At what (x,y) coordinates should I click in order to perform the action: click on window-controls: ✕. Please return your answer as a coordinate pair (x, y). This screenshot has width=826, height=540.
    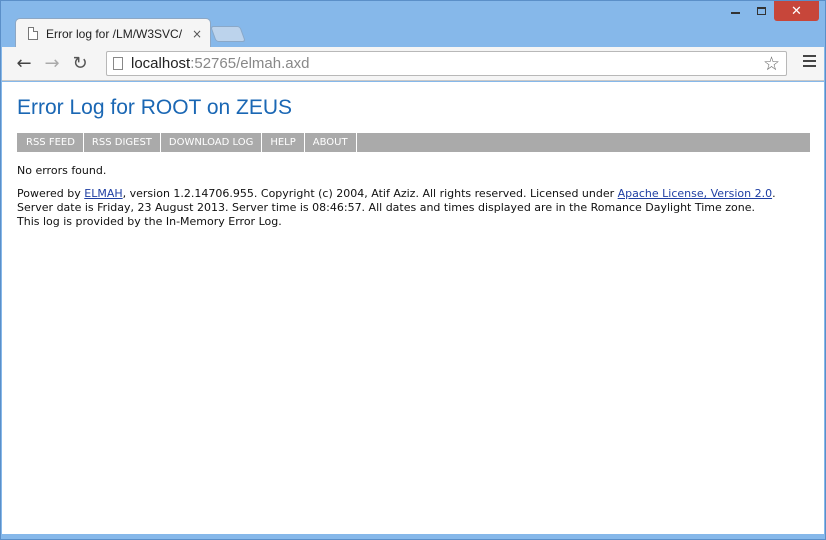
    Looking at the image, I should click on (770, 12).